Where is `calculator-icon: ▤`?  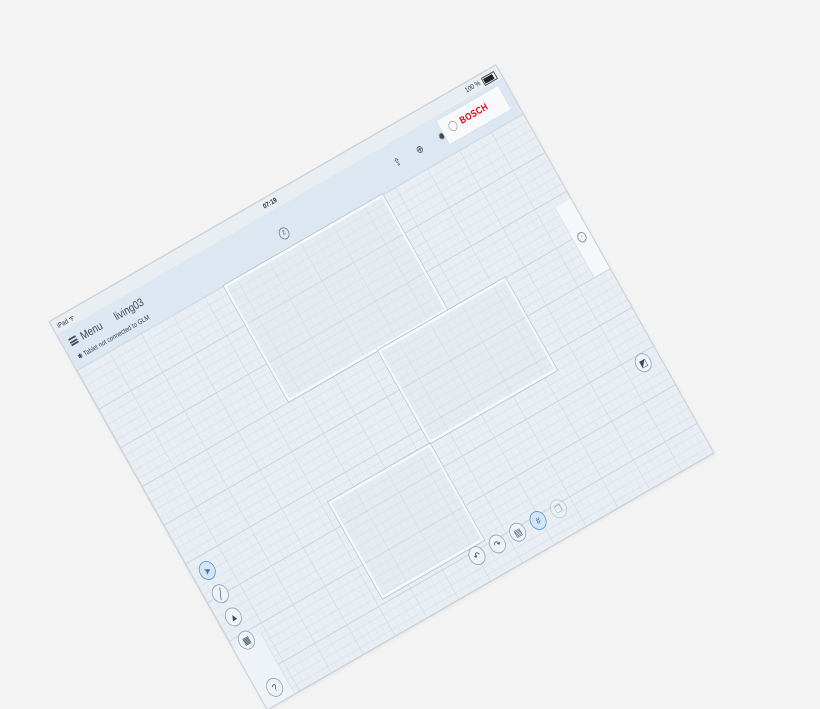 calculator-icon: ▤ is located at coordinates (517, 532).